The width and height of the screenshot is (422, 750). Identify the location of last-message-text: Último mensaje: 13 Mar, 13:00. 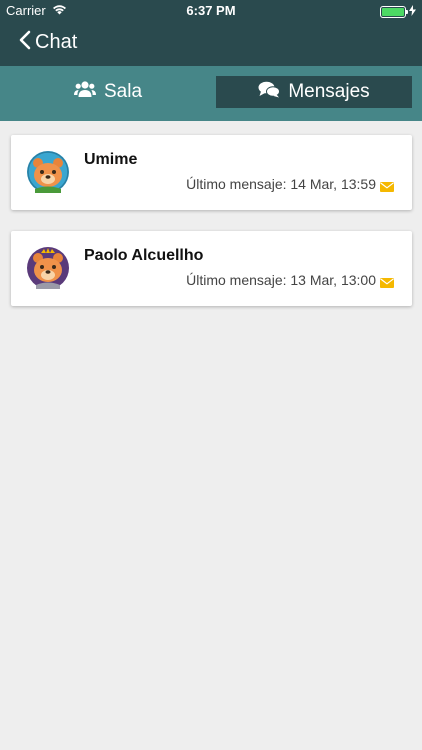
(281, 280).